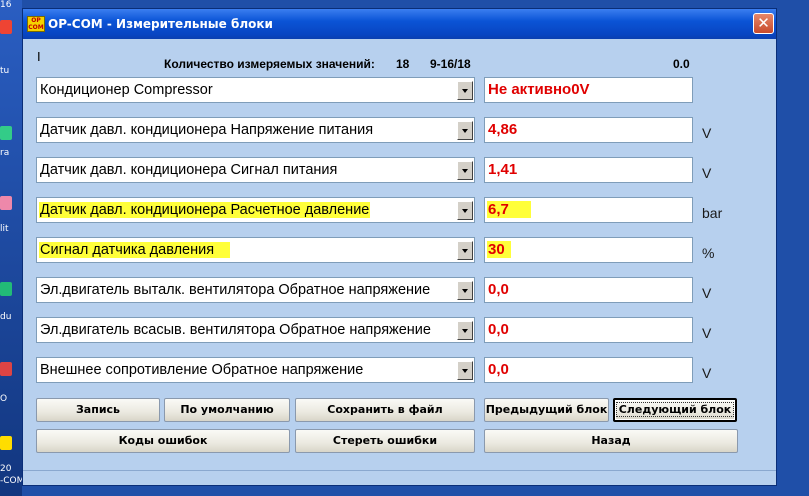 The image size is (809, 496). What do you see at coordinates (5, 153) in the screenshot?
I see `desktop-label: ra` at bounding box center [5, 153].